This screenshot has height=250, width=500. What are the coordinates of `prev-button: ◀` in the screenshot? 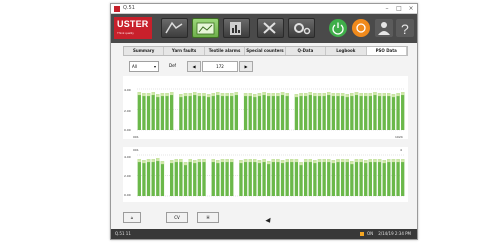 It's located at (194, 66).